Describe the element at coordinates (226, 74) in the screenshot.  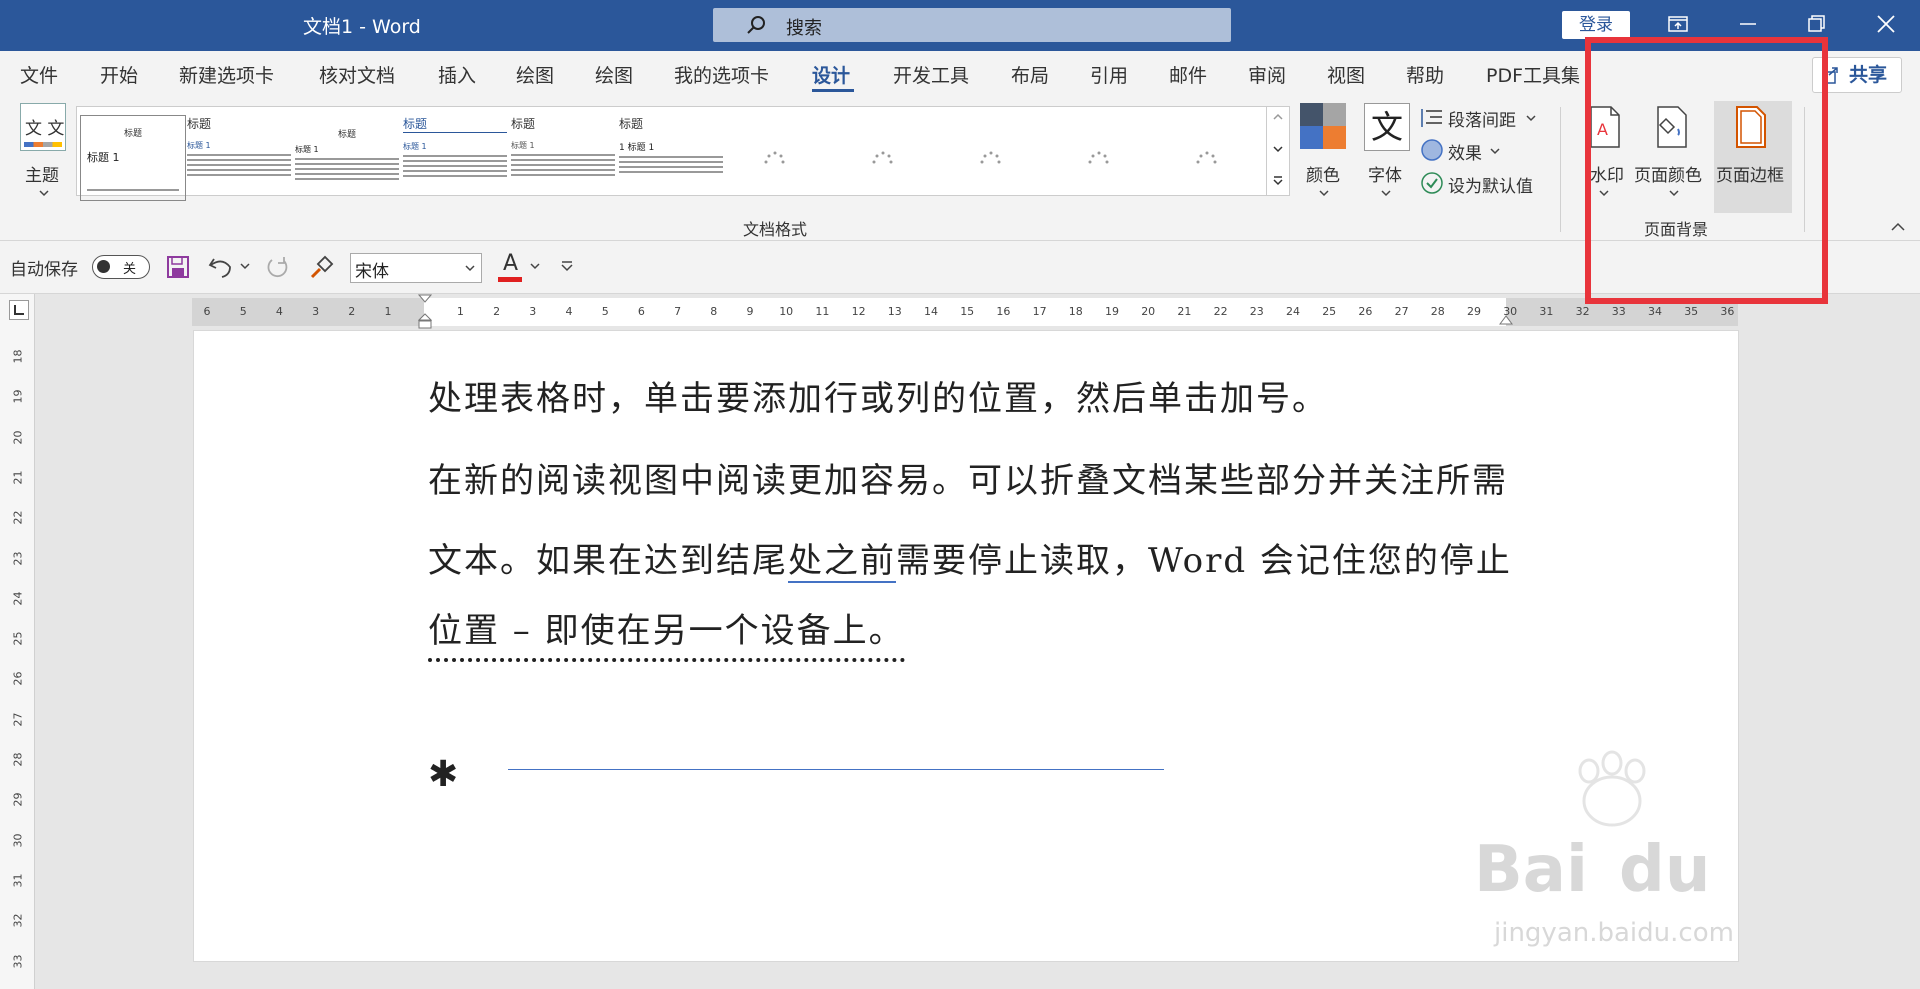
I see `tab-new-tab: 新建选项卡` at that location.